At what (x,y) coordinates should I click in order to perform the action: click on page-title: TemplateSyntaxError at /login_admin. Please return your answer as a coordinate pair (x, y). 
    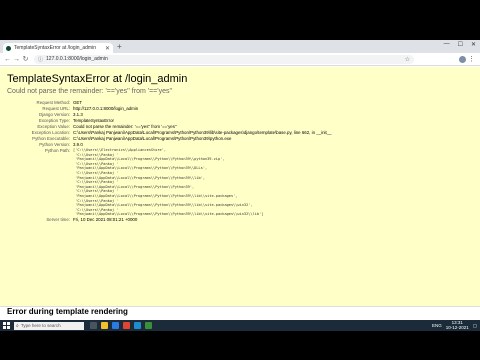
    Looking at the image, I should click on (97, 79).